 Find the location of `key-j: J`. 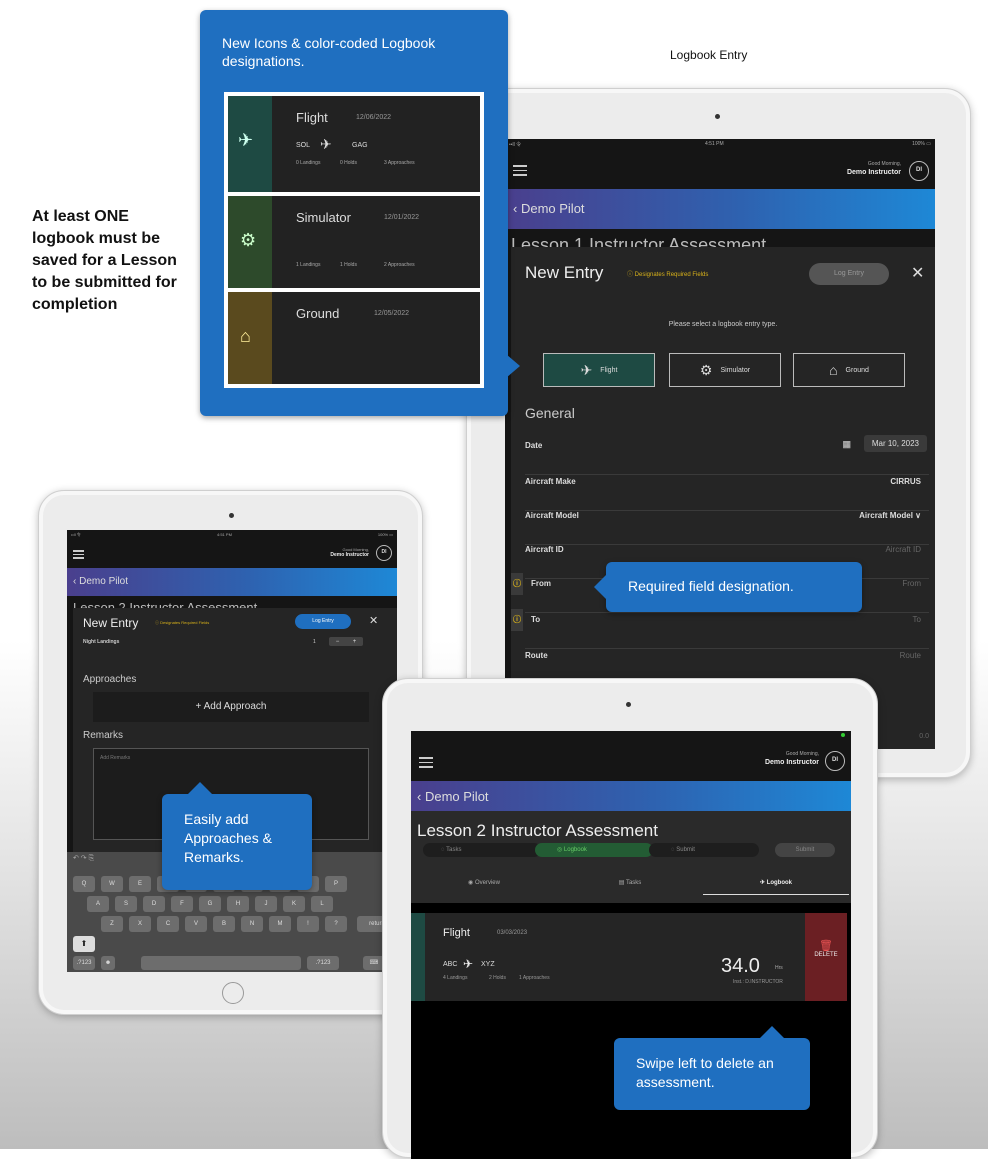

key-j: J is located at coordinates (266, 904).